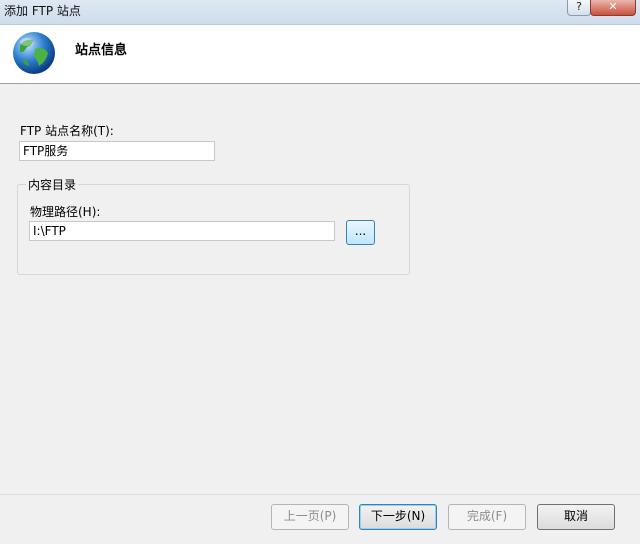 This screenshot has height=544, width=640. What do you see at coordinates (101, 50) in the screenshot?
I see `page-title: 站点信息` at bounding box center [101, 50].